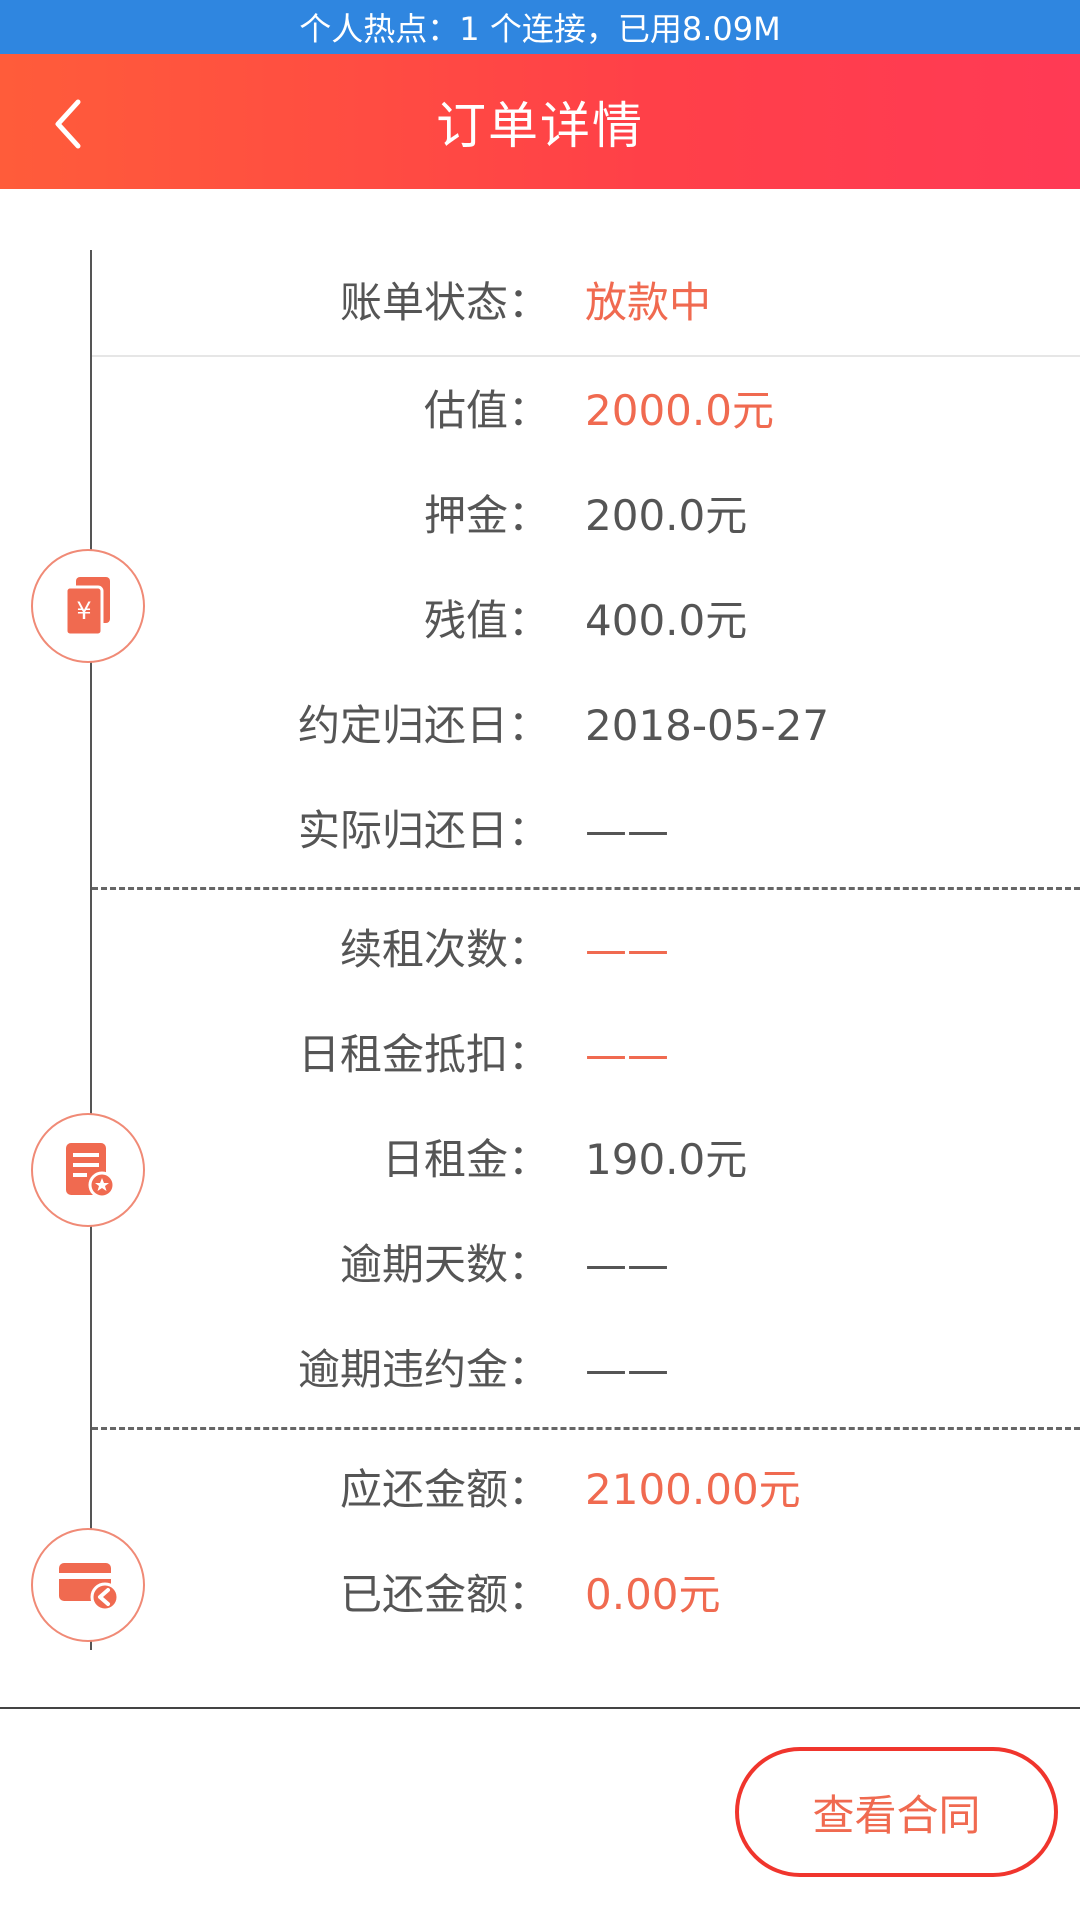 The width and height of the screenshot is (1080, 1920). I want to click on status-bar: 个人热点：1 个连接，已用8.09M, so click(540, 27).